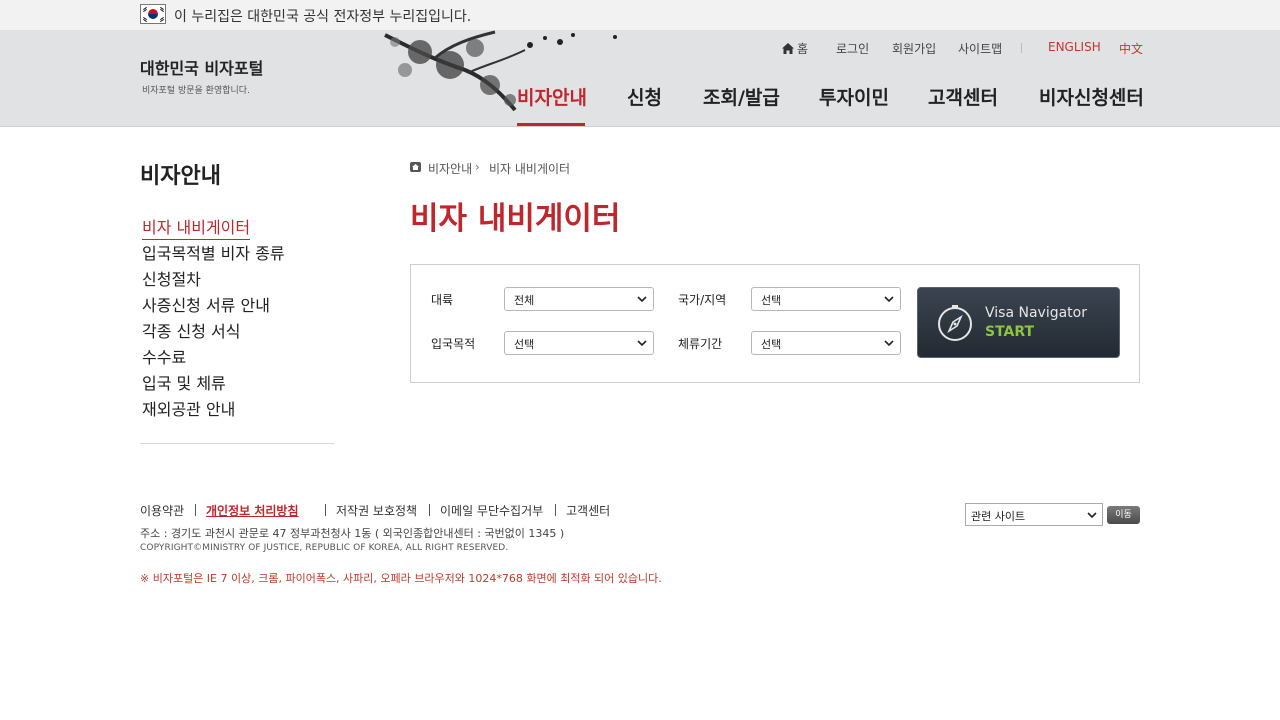  What do you see at coordinates (491, 510) in the screenshot?
I see `footer-email-refusal-link: 이메일 무단수집거부` at bounding box center [491, 510].